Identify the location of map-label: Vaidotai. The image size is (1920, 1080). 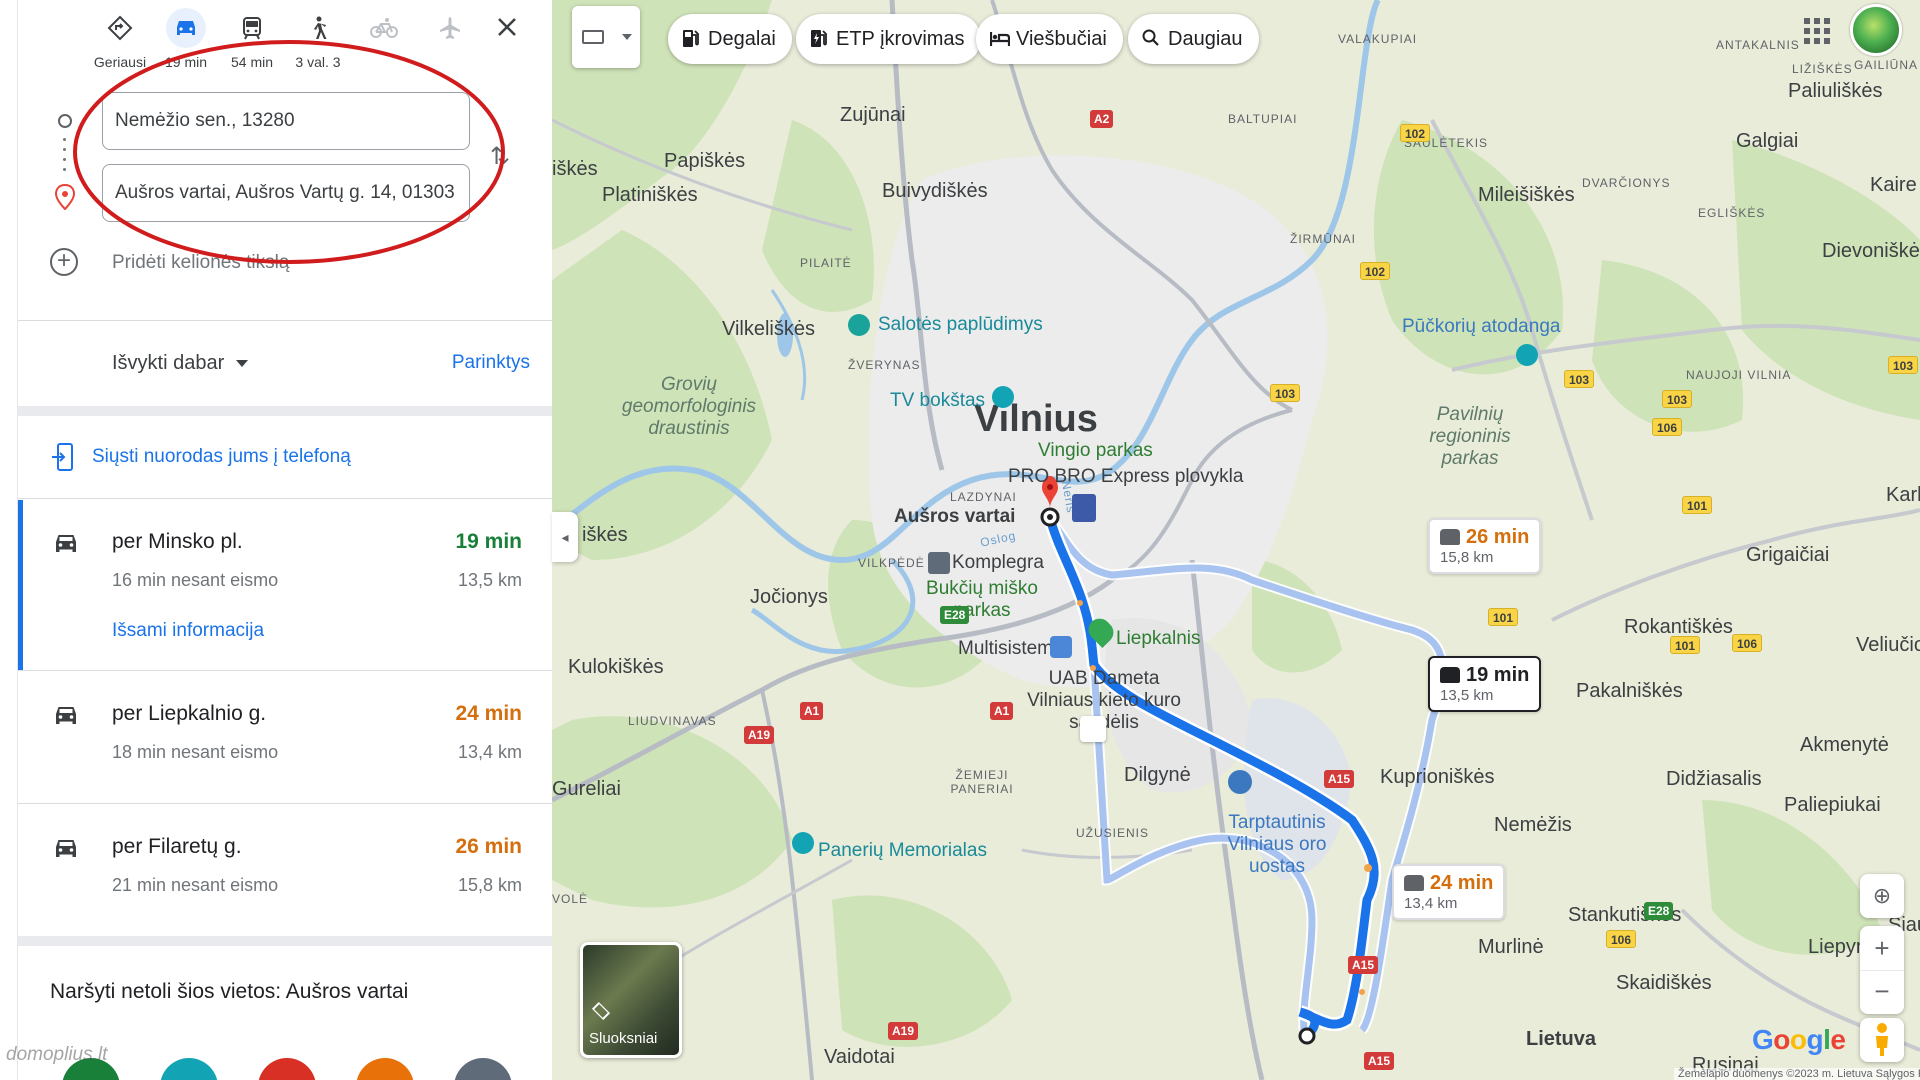
(859, 1057).